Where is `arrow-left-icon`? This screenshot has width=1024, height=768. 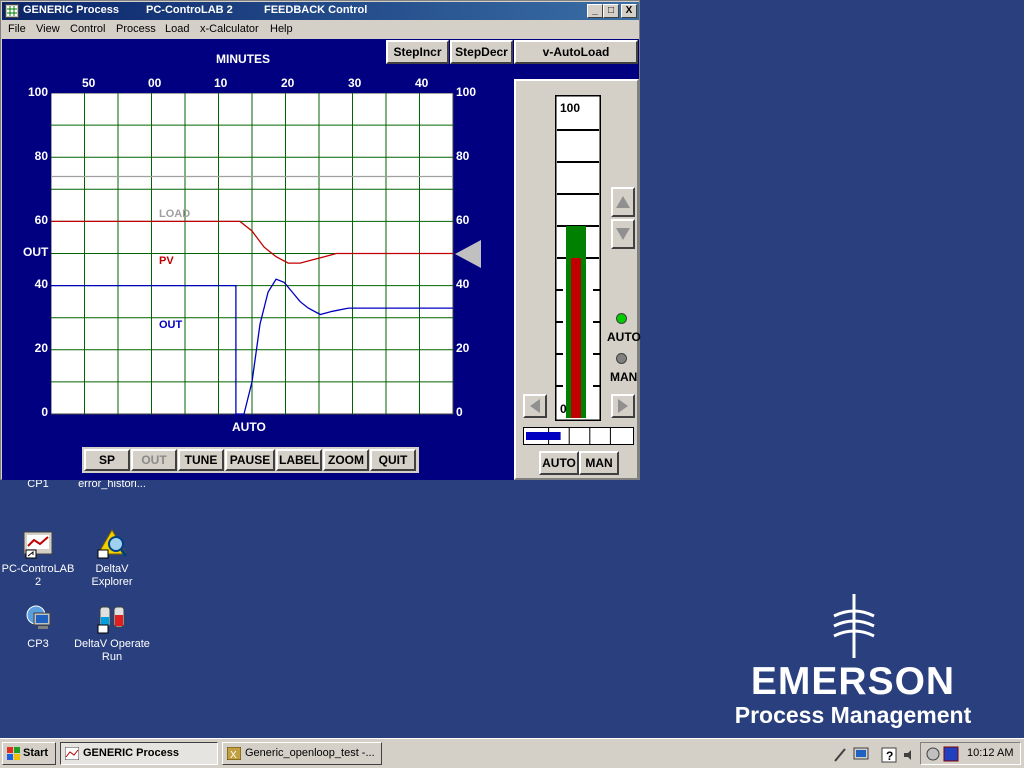
arrow-left-icon is located at coordinates (535, 406).